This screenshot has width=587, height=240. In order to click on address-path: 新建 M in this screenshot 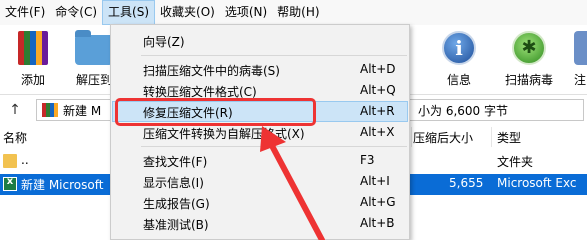, I will do `click(82, 111)`.